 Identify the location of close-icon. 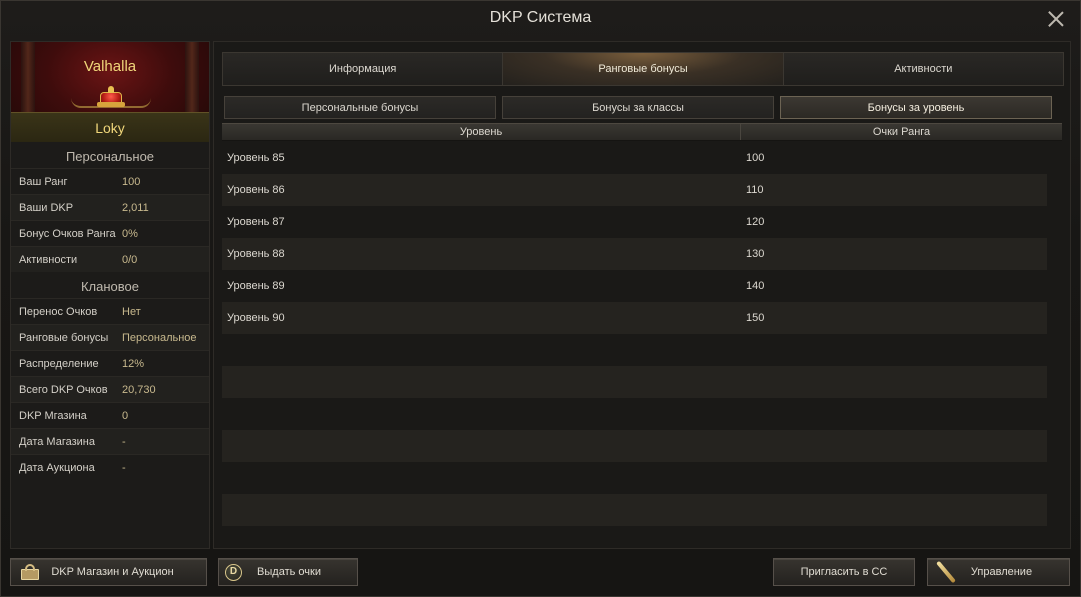
(1056, 19).